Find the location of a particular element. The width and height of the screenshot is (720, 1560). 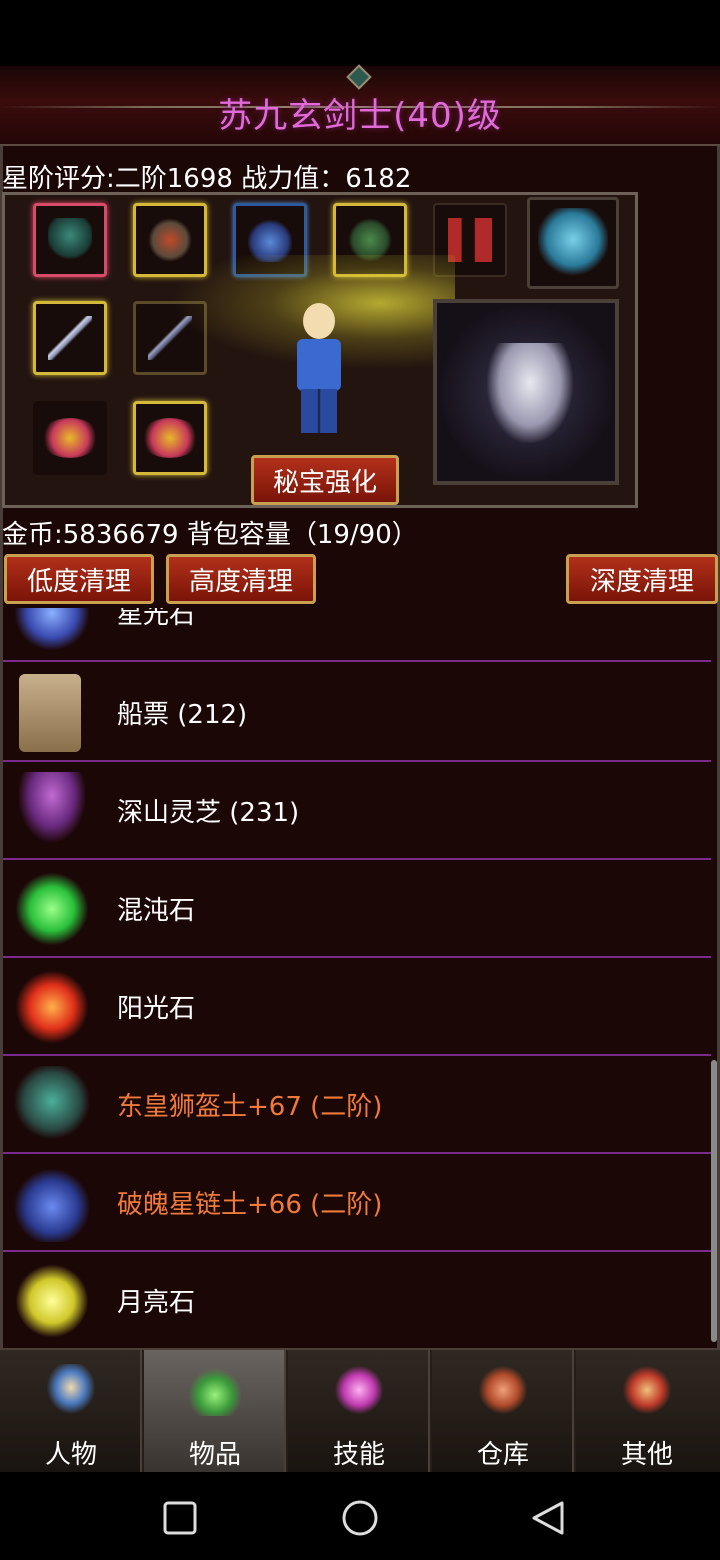

tab-label: 仓库 is located at coordinates (502, 1455).